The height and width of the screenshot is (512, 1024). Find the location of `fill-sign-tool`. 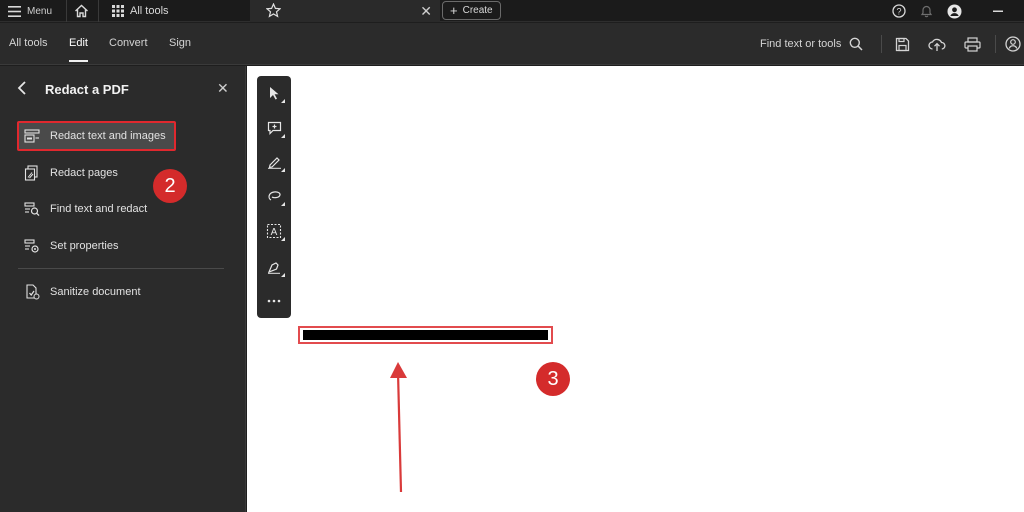

fill-sign-tool is located at coordinates (274, 267).